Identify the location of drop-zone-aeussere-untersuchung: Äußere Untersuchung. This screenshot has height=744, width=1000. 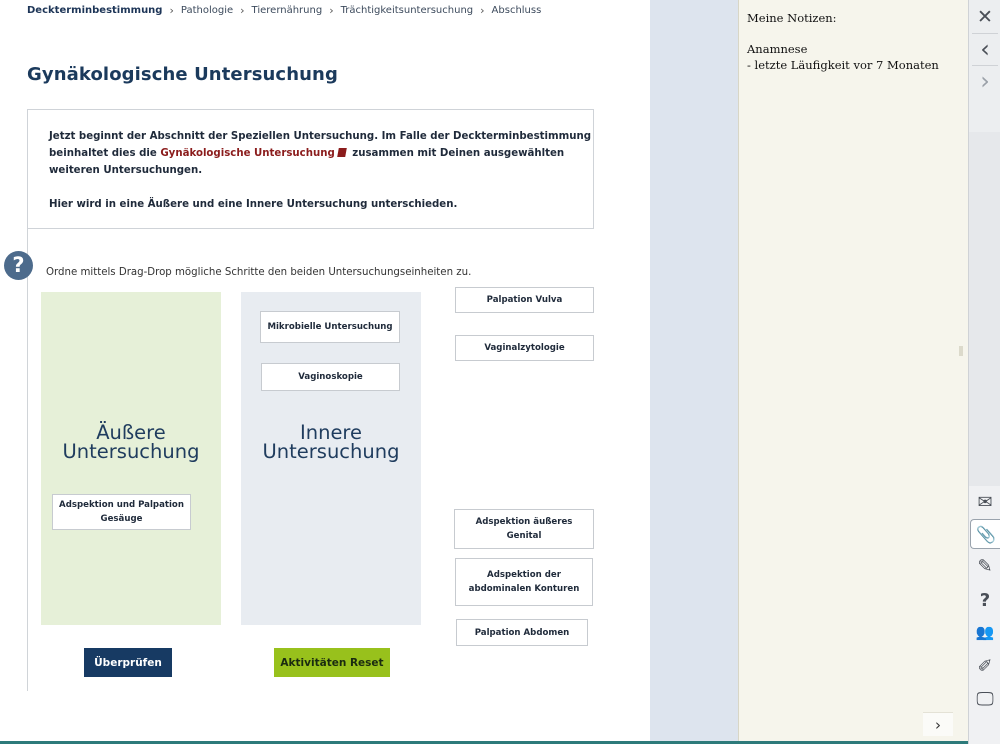
(131, 458).